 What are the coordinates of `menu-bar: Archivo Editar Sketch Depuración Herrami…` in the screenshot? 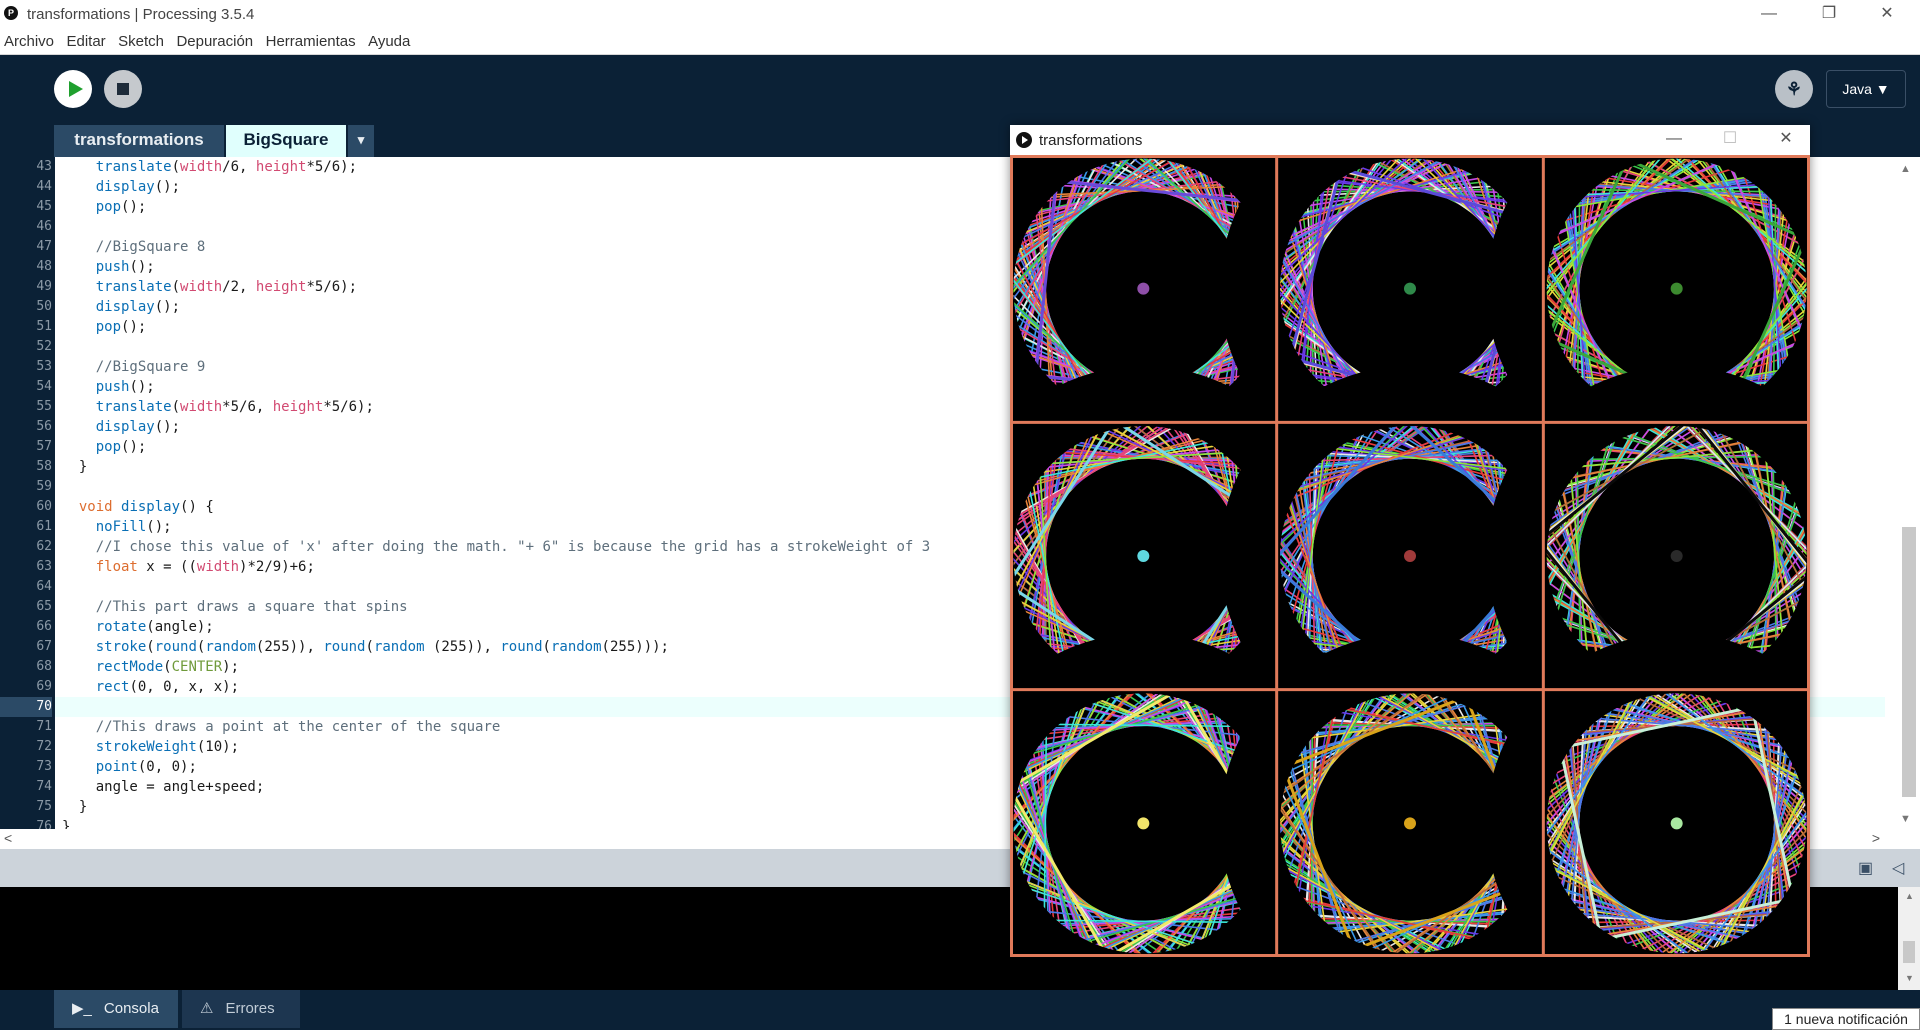 It's located at (960, 42).